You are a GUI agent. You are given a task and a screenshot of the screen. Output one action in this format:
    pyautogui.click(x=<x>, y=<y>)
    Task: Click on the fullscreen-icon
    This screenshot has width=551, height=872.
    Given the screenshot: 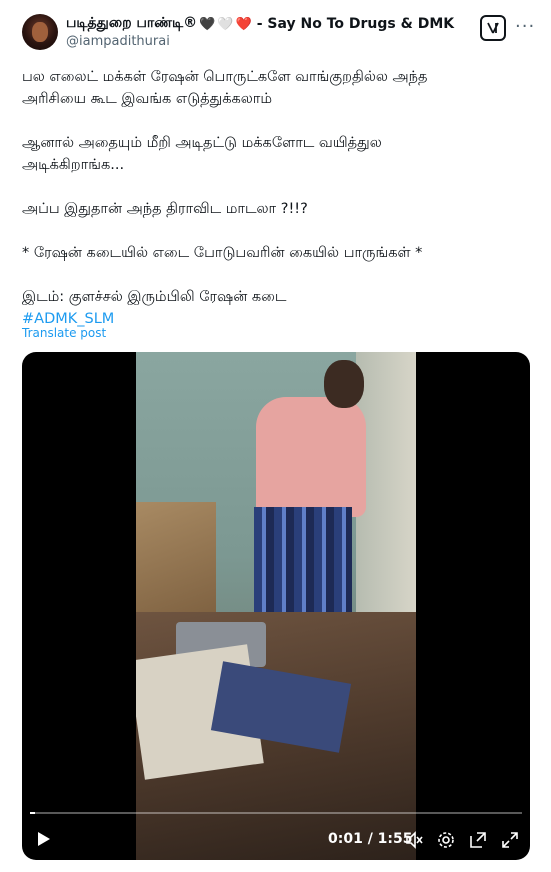 What is the action you would take?
    pyautogui.click(x=510, y=840)
    